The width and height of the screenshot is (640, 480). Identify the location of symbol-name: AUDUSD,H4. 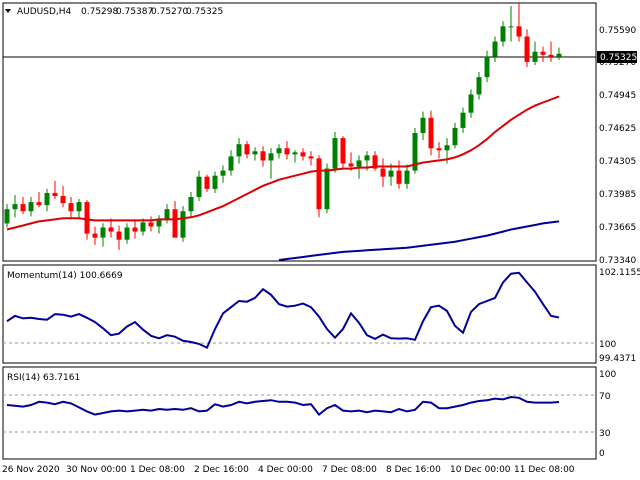
(44, 12).